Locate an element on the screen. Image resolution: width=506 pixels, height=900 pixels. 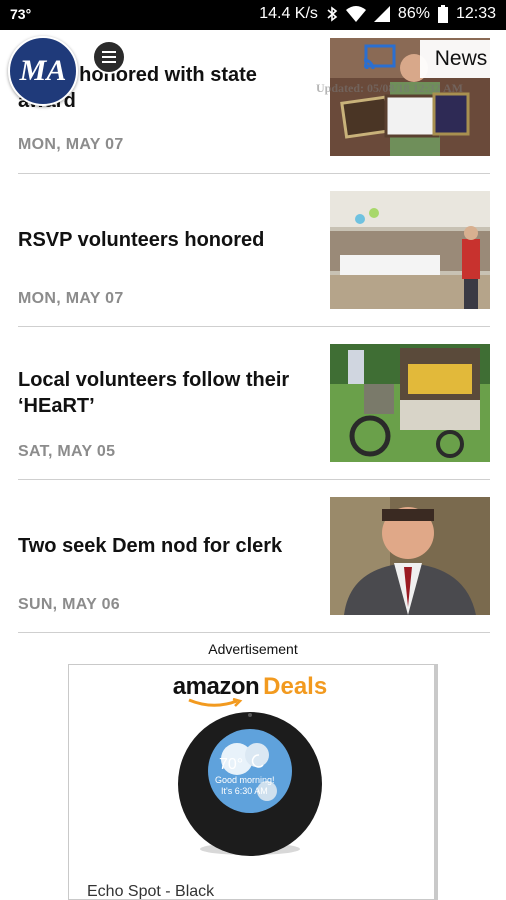
publication-logo: MA is located at coordinates (43, 71).